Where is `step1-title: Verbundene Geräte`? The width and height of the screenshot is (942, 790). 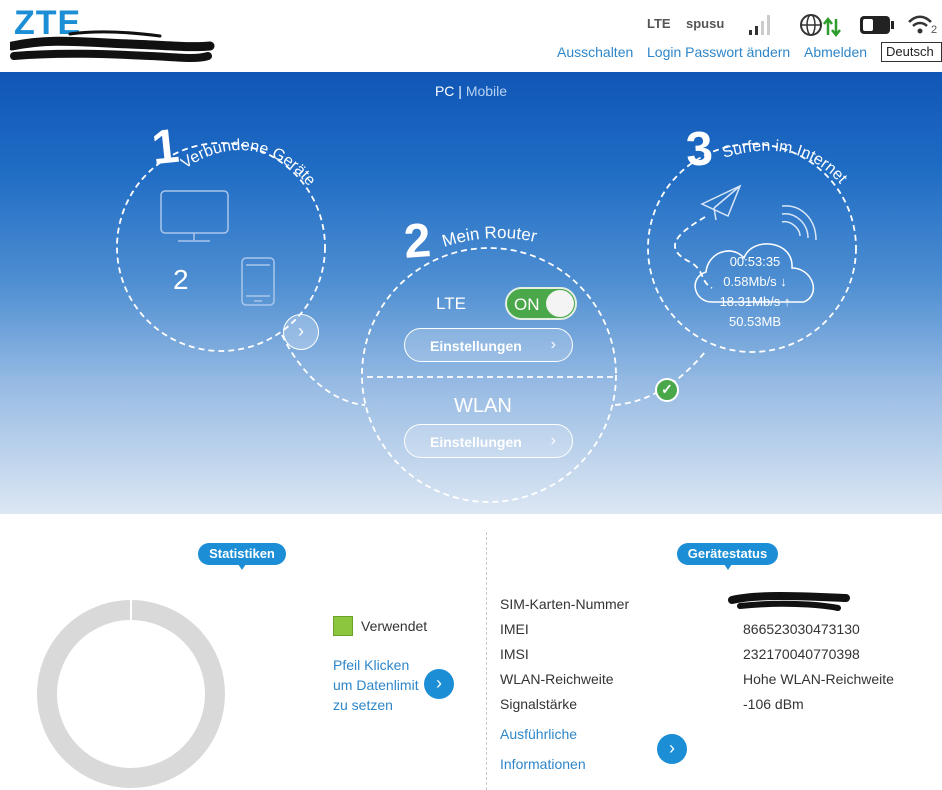
step1-title: Verbundene Geräte is located at coordinates (249, 163).